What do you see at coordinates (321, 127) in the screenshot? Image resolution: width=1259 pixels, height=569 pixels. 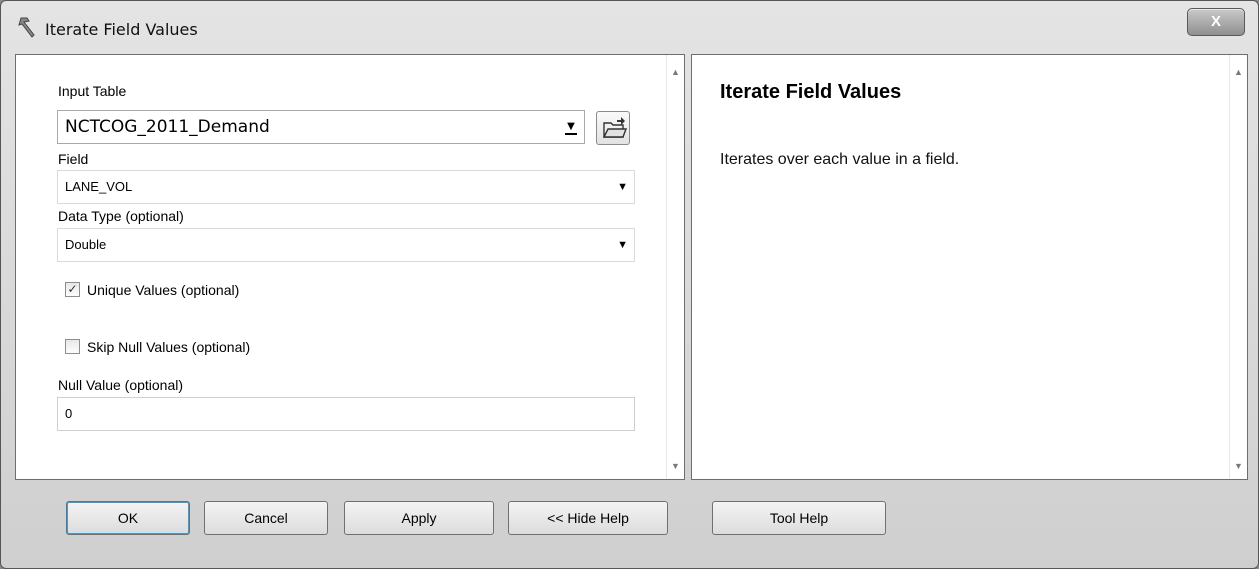 I see `input-table-combobox: NCTCOG_2011_Demand ▼` at bounding box center [321, 127].